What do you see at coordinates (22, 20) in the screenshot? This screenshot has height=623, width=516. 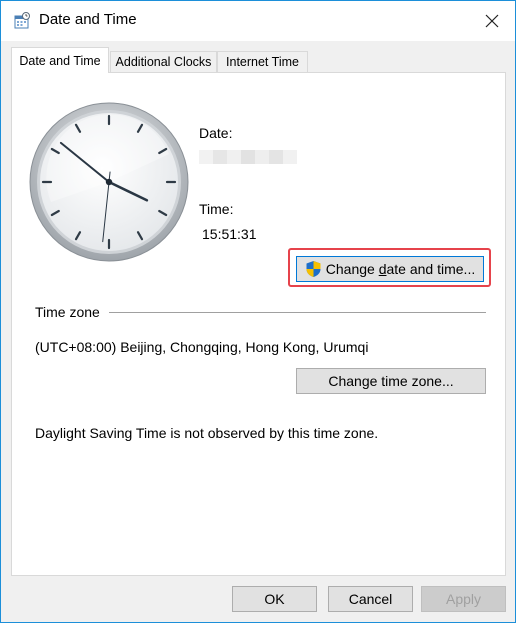 I see `date-time-control-panel-icon` at bounding box center [22, 20].